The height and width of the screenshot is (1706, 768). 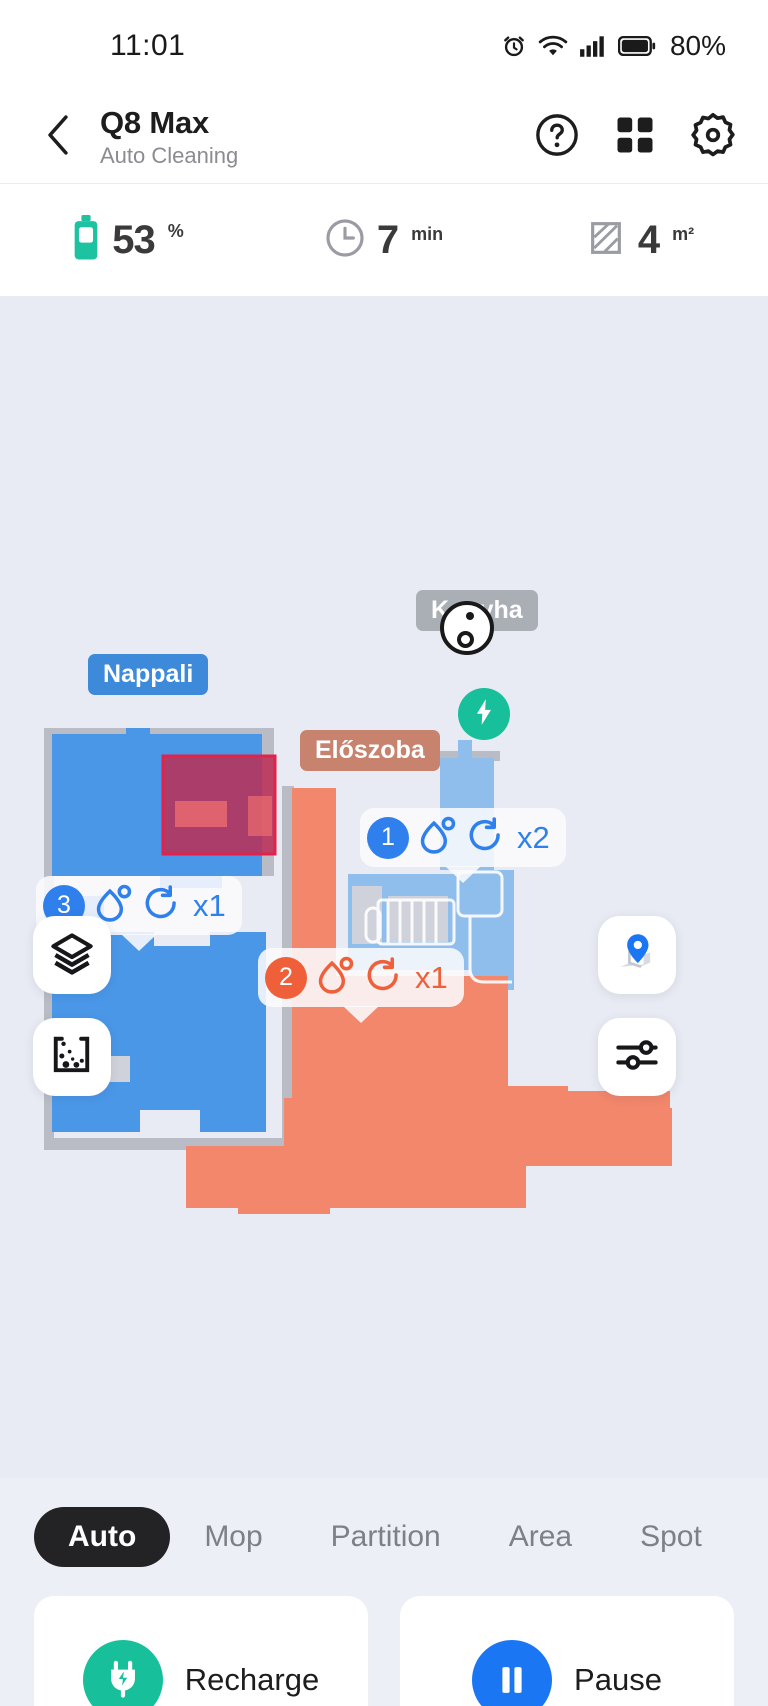 I want to click on status-icon-group: 80%, so click(x=613, y=46).